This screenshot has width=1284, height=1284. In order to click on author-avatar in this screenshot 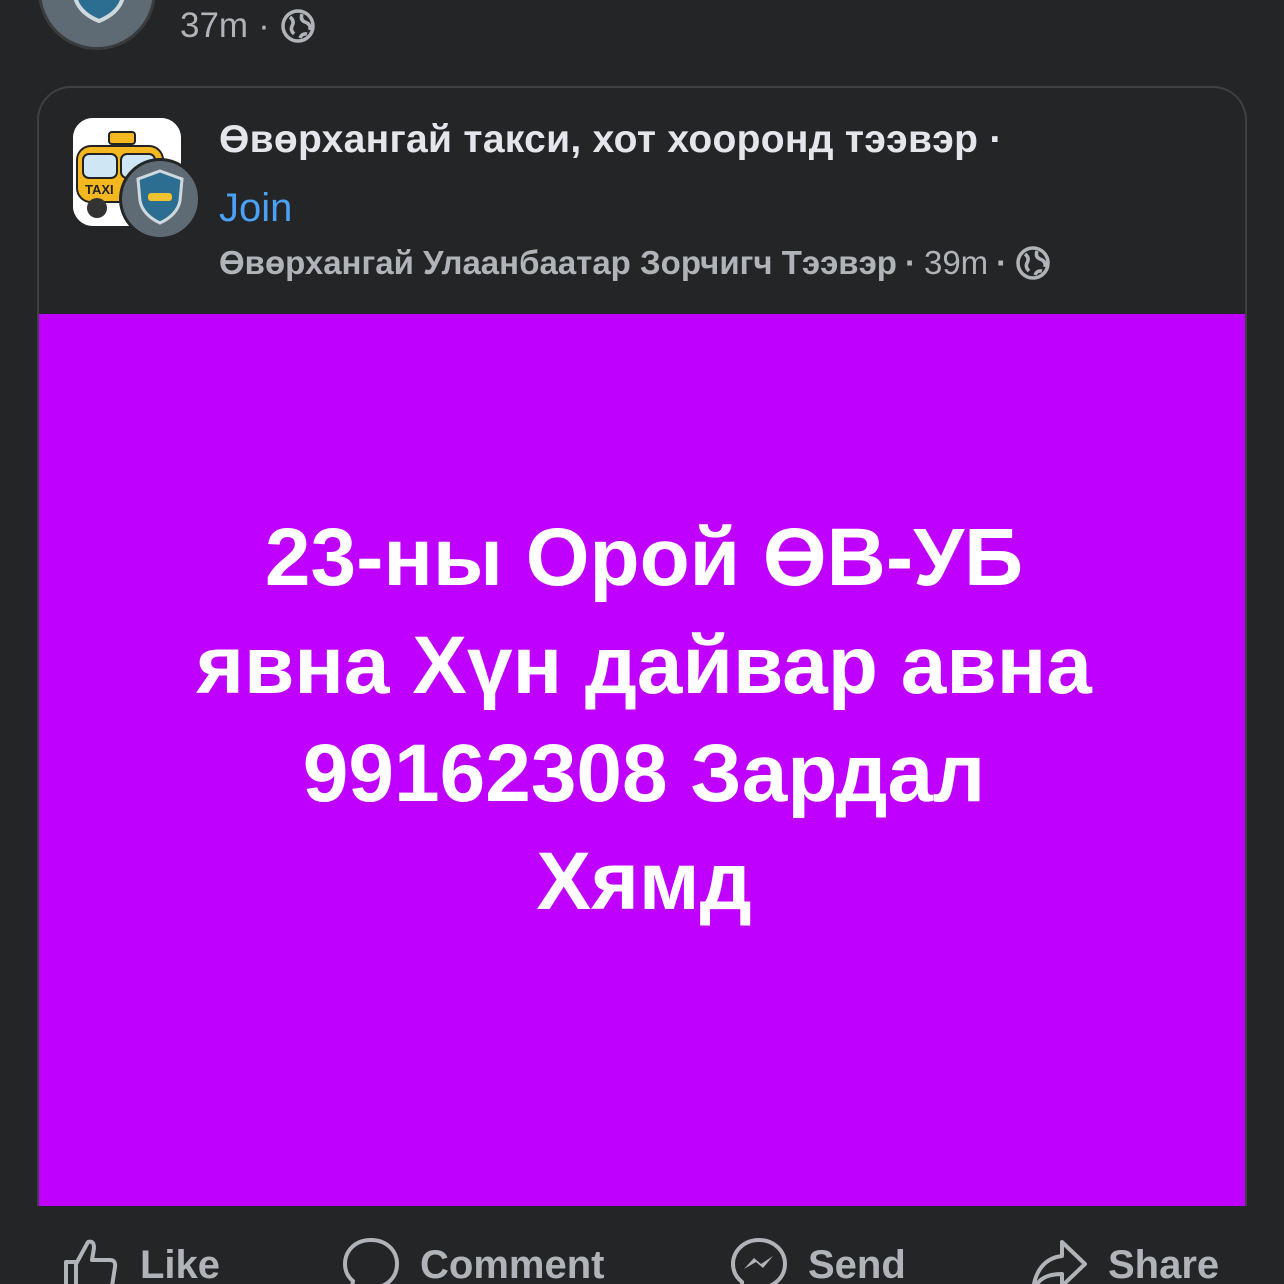, I will do `click(160, 199)`.